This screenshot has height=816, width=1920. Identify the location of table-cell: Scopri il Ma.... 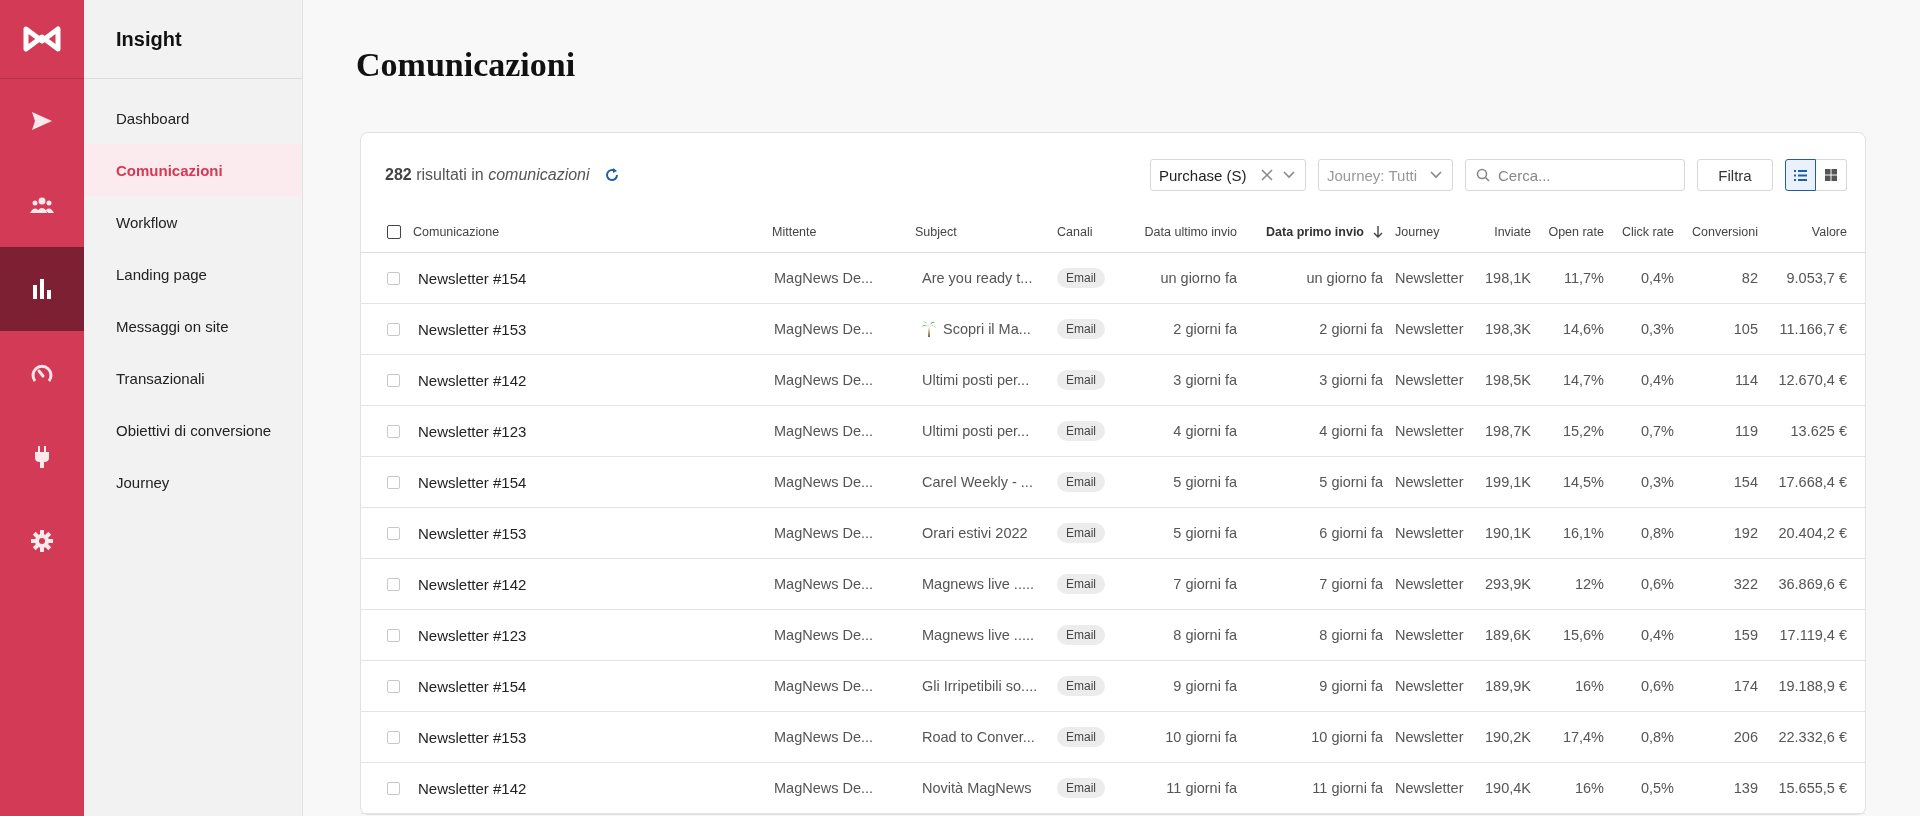
(976, 329).